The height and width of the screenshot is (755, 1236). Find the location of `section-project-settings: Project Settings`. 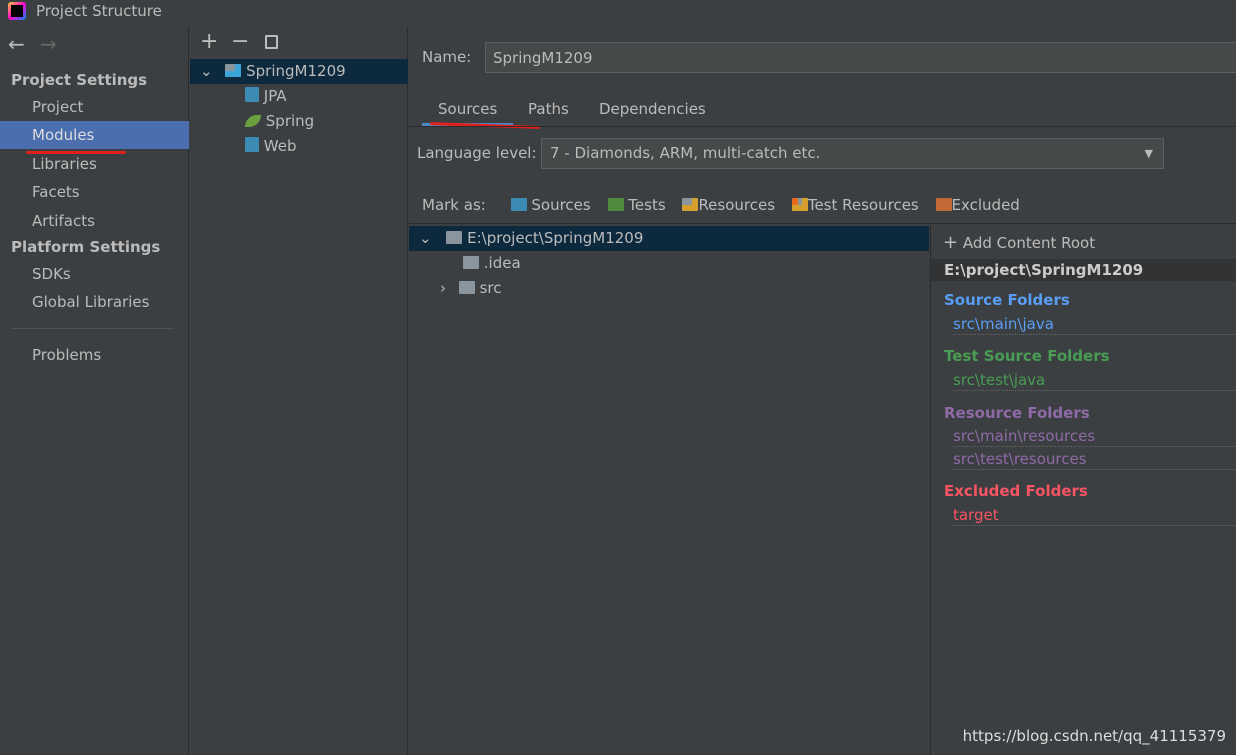

section-project-settings: Project Settings is located at coordinates (79, 80).